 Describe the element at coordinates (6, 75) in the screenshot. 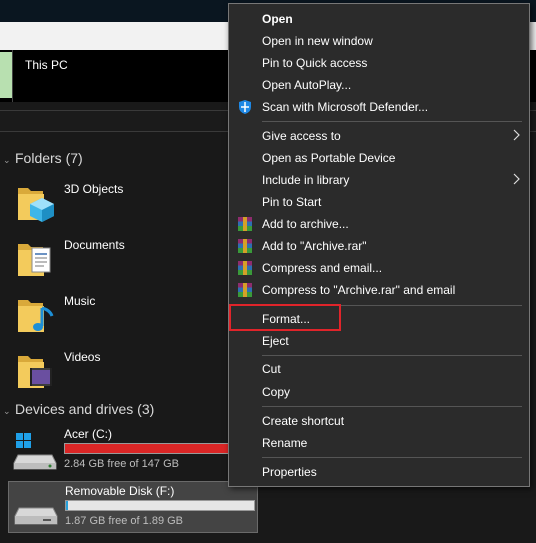

I see `navigation-pane-marker` at that location.